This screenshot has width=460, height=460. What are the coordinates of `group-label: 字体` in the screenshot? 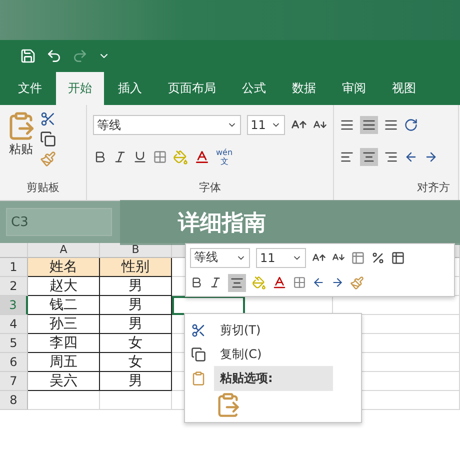 It's located at (210, 188).